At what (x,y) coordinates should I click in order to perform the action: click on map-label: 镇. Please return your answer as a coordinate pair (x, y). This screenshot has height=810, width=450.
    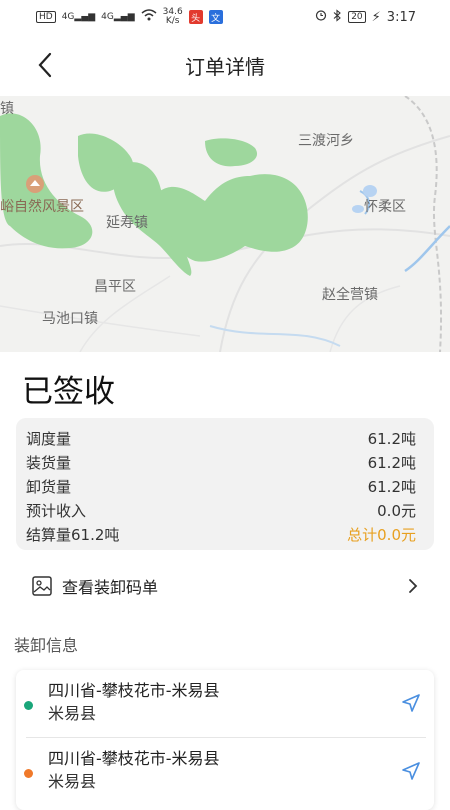
    Looking at the image, I should click on (7, 109).